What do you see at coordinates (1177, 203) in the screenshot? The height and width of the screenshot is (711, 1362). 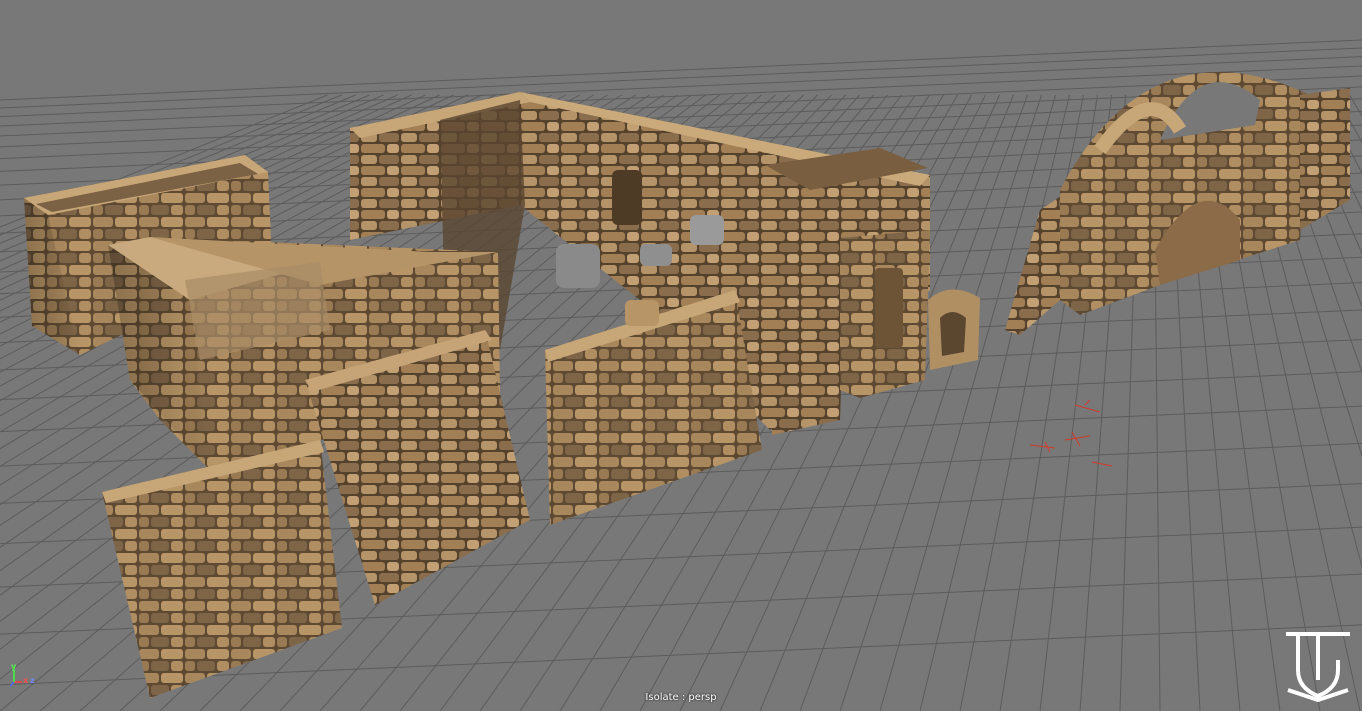 I see `stone-arch-ruin` at bounding box center [1177, 203].